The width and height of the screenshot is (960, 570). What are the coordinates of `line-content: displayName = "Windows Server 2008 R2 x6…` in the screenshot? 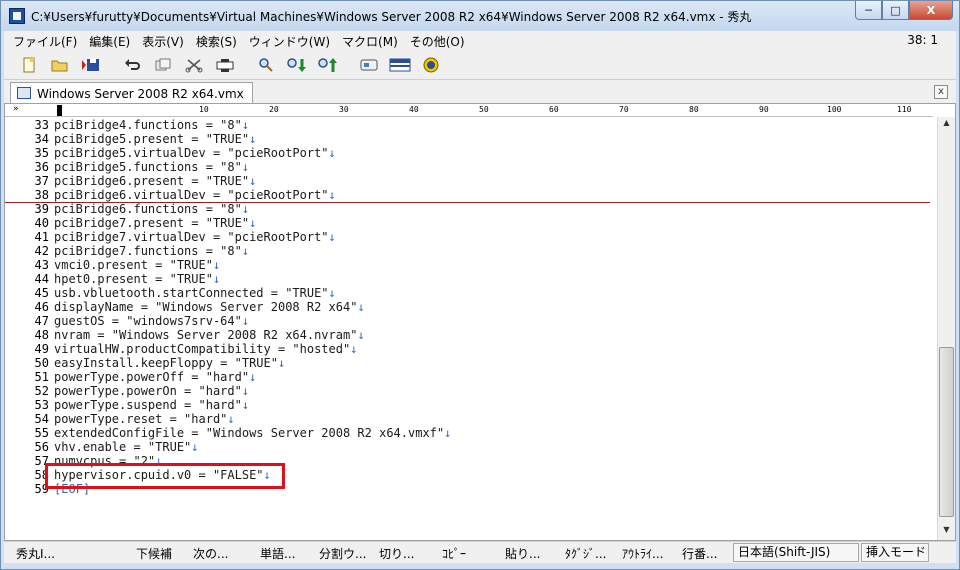 It's located at (205, 307).